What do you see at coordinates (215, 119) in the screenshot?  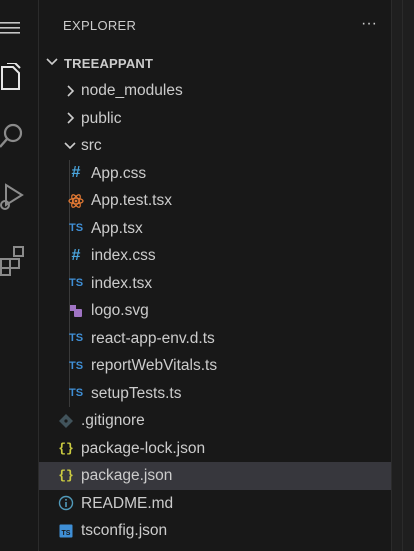 I see `tree-folder-public: public` at bounding box center [215, 119].